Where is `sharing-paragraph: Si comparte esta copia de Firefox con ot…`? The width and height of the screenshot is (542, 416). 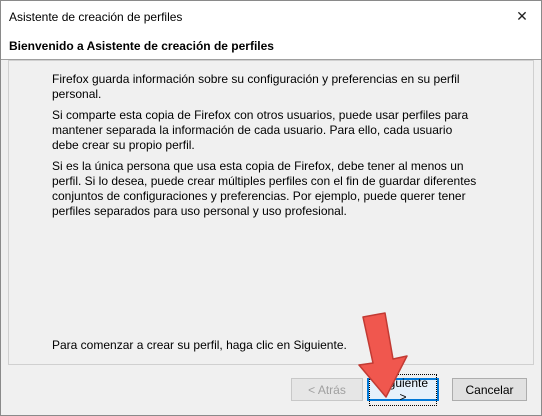 sharing-paragraph: Si comparte esta copia de Firefox con ot… is located at coordinates (260, 130).